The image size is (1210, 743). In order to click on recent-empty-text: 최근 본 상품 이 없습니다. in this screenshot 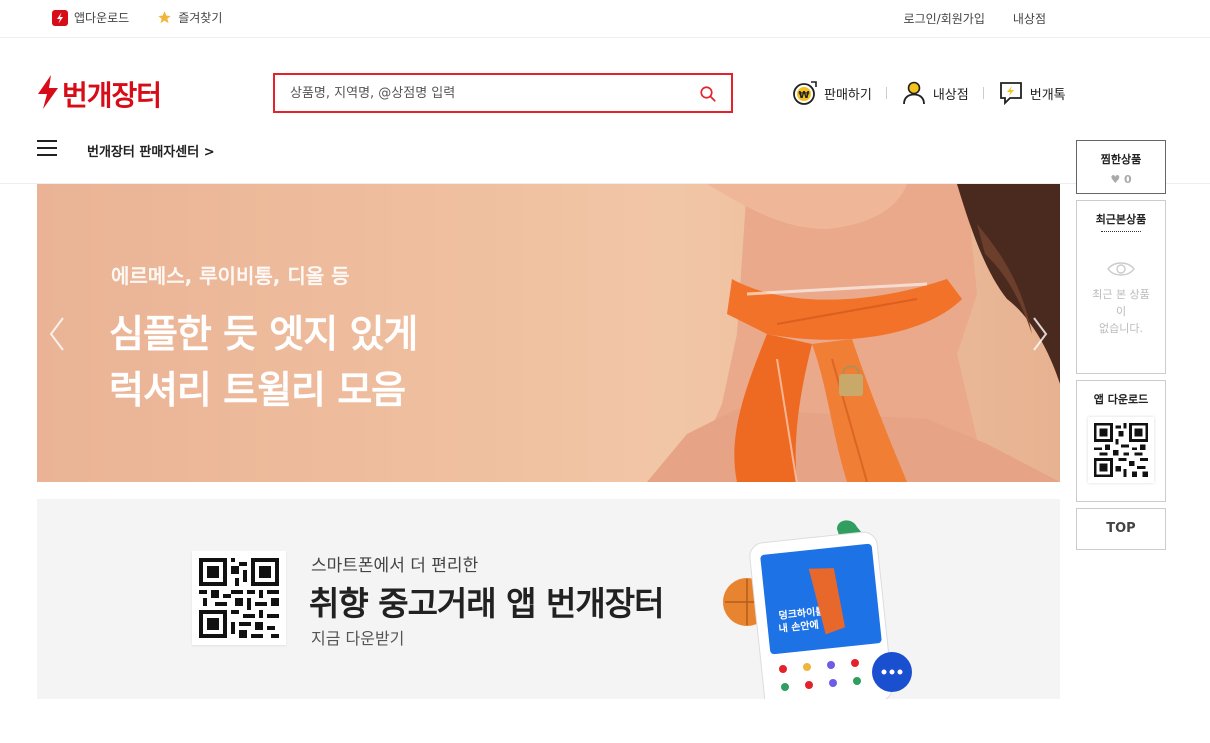, I will do `click(1121, 311)`.